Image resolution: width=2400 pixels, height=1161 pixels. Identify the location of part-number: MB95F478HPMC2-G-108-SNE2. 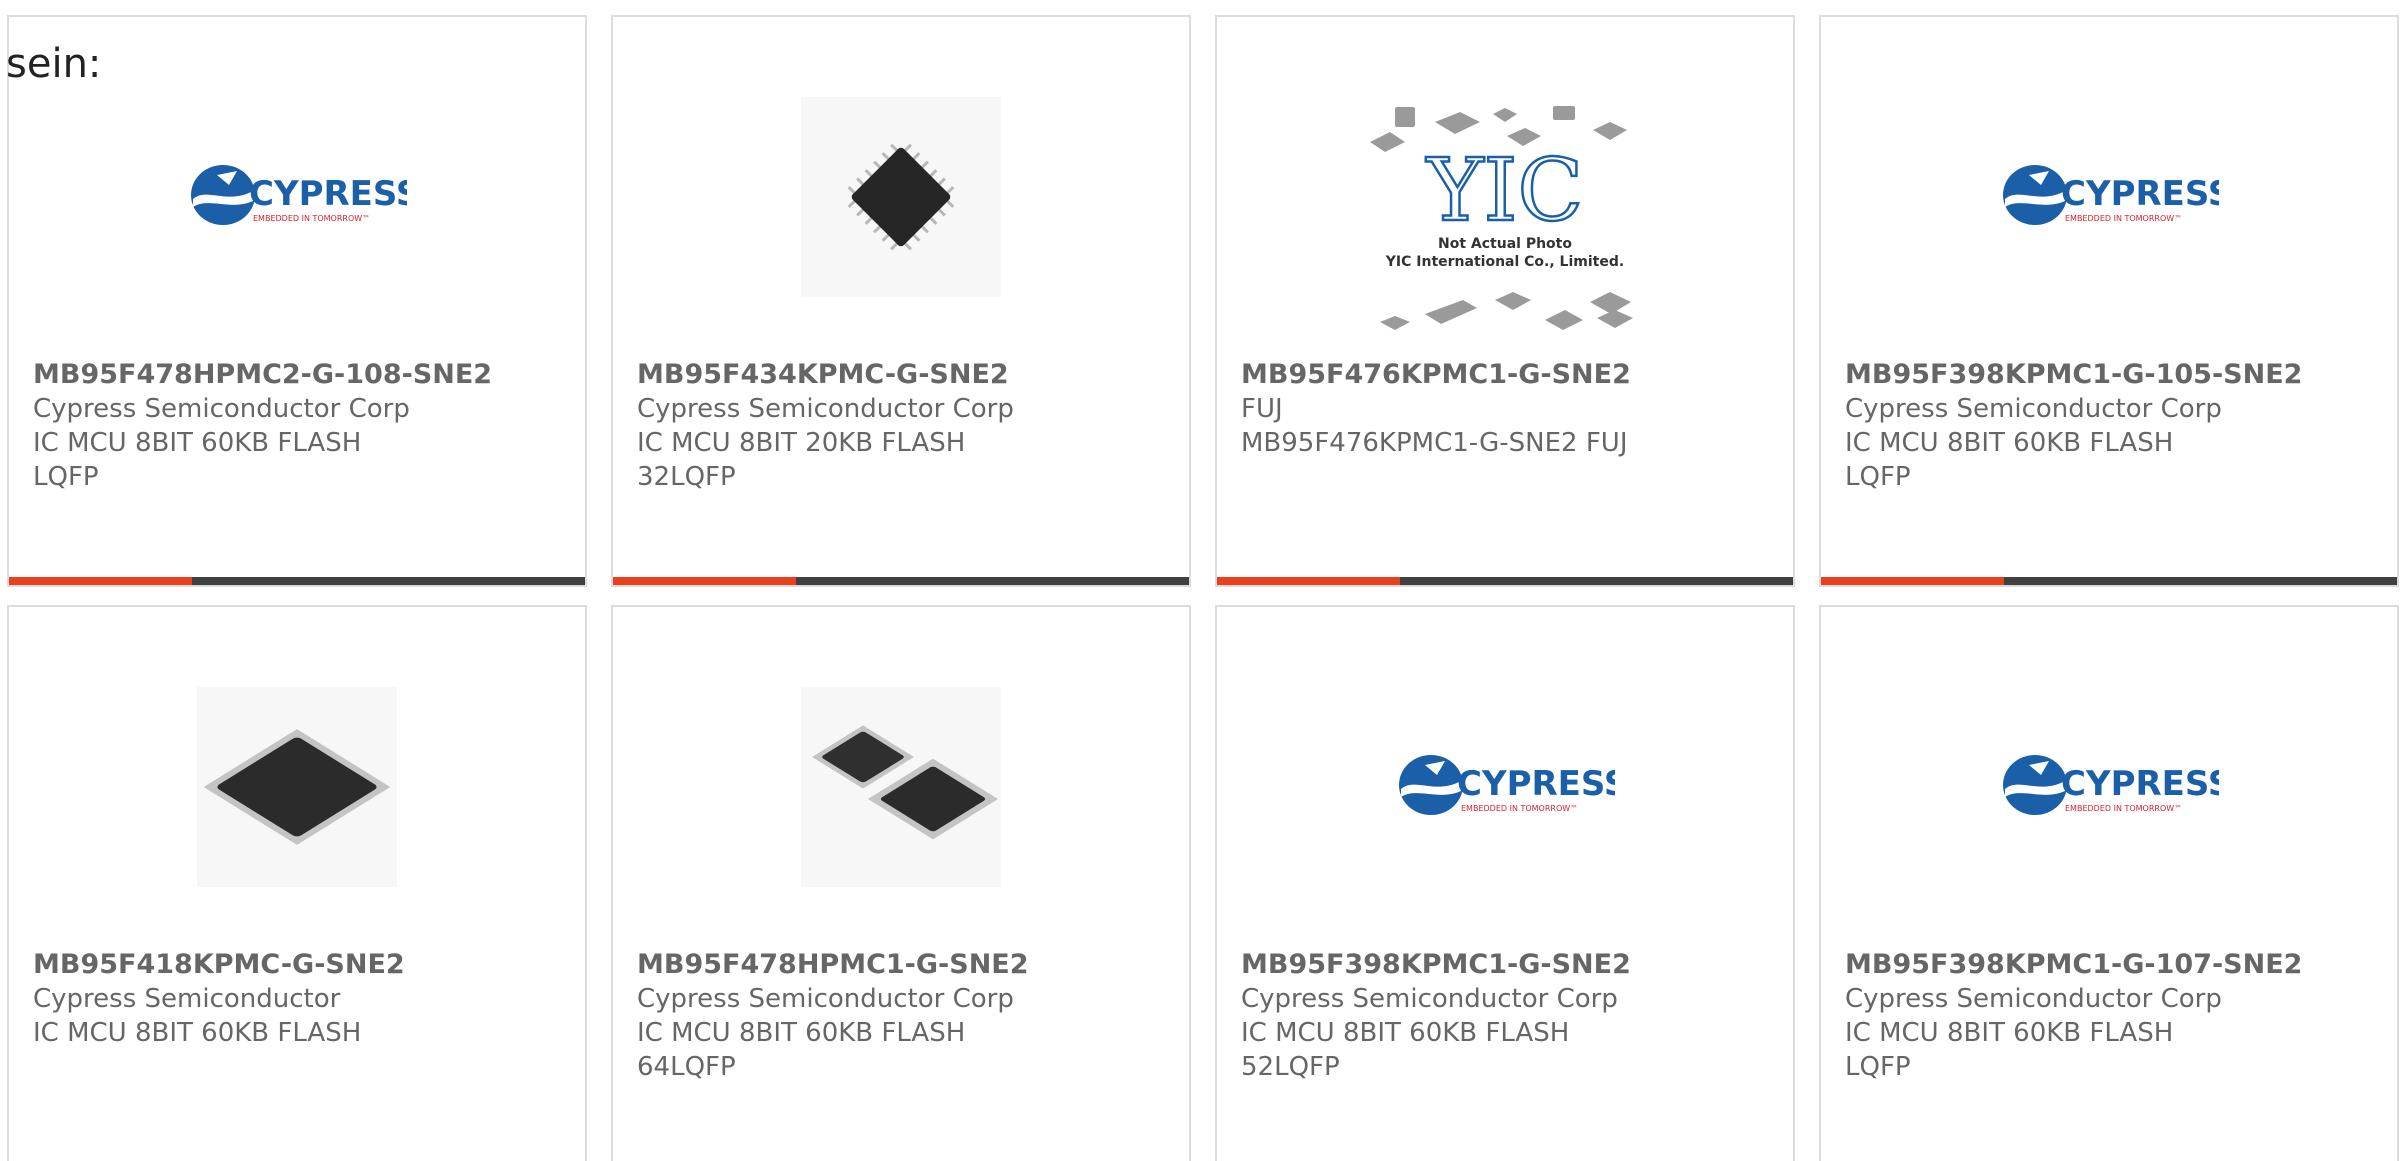
(297, 375).